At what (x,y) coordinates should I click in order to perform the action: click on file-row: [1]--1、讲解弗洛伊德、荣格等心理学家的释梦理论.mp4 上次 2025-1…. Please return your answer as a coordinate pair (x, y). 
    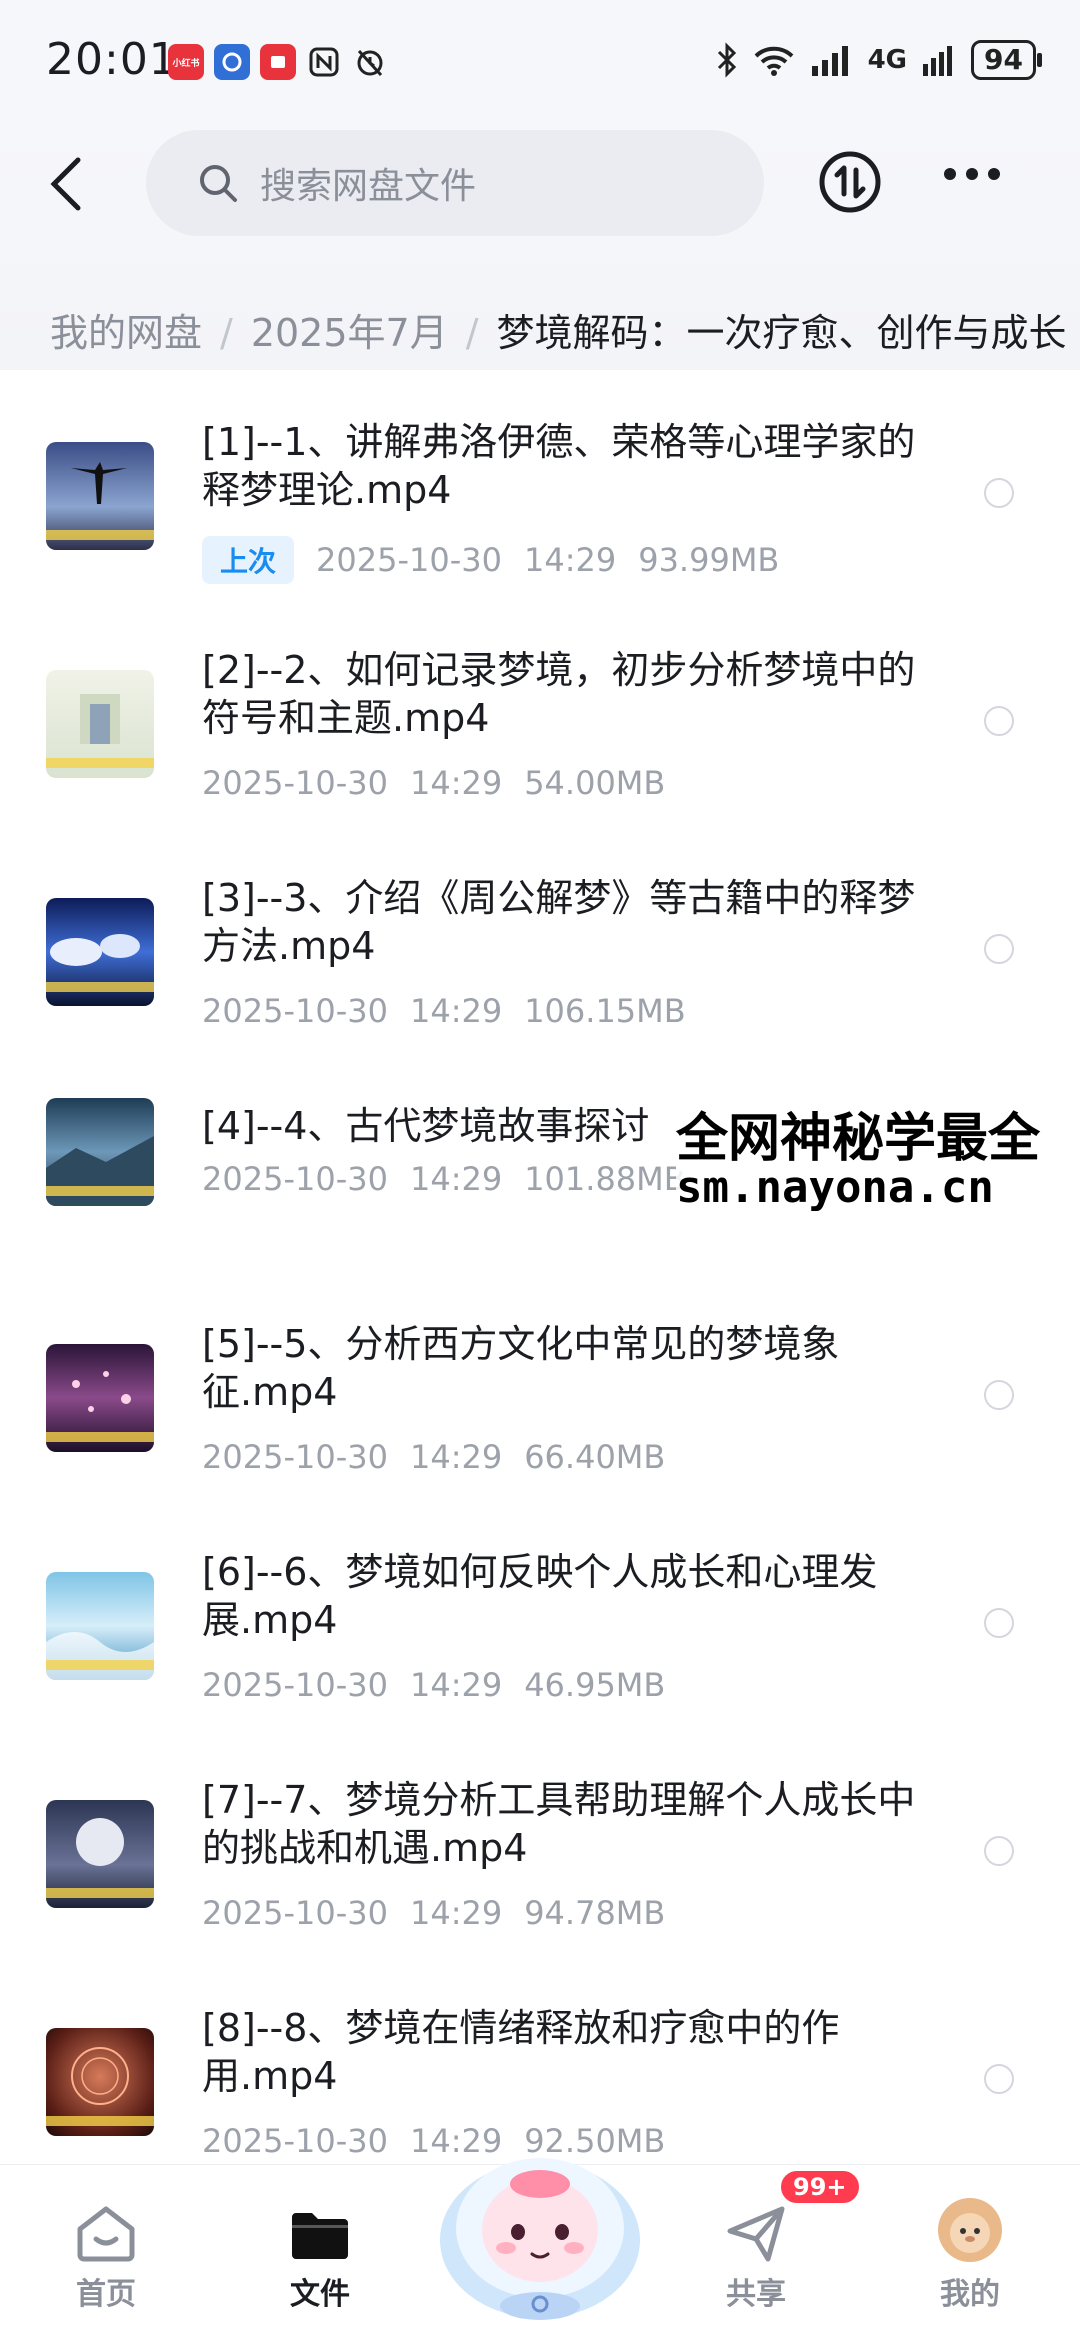
    Looking at the image, I should click on (540, 508).